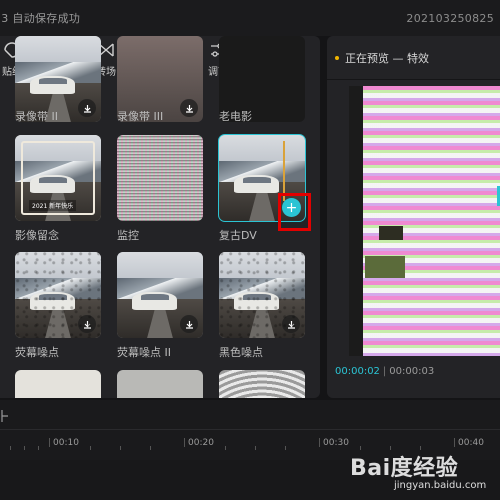 Image resolution: width=500 pixels, height=500 pixels. I want to click on effect-label: 复古DV, so click(238, 235).